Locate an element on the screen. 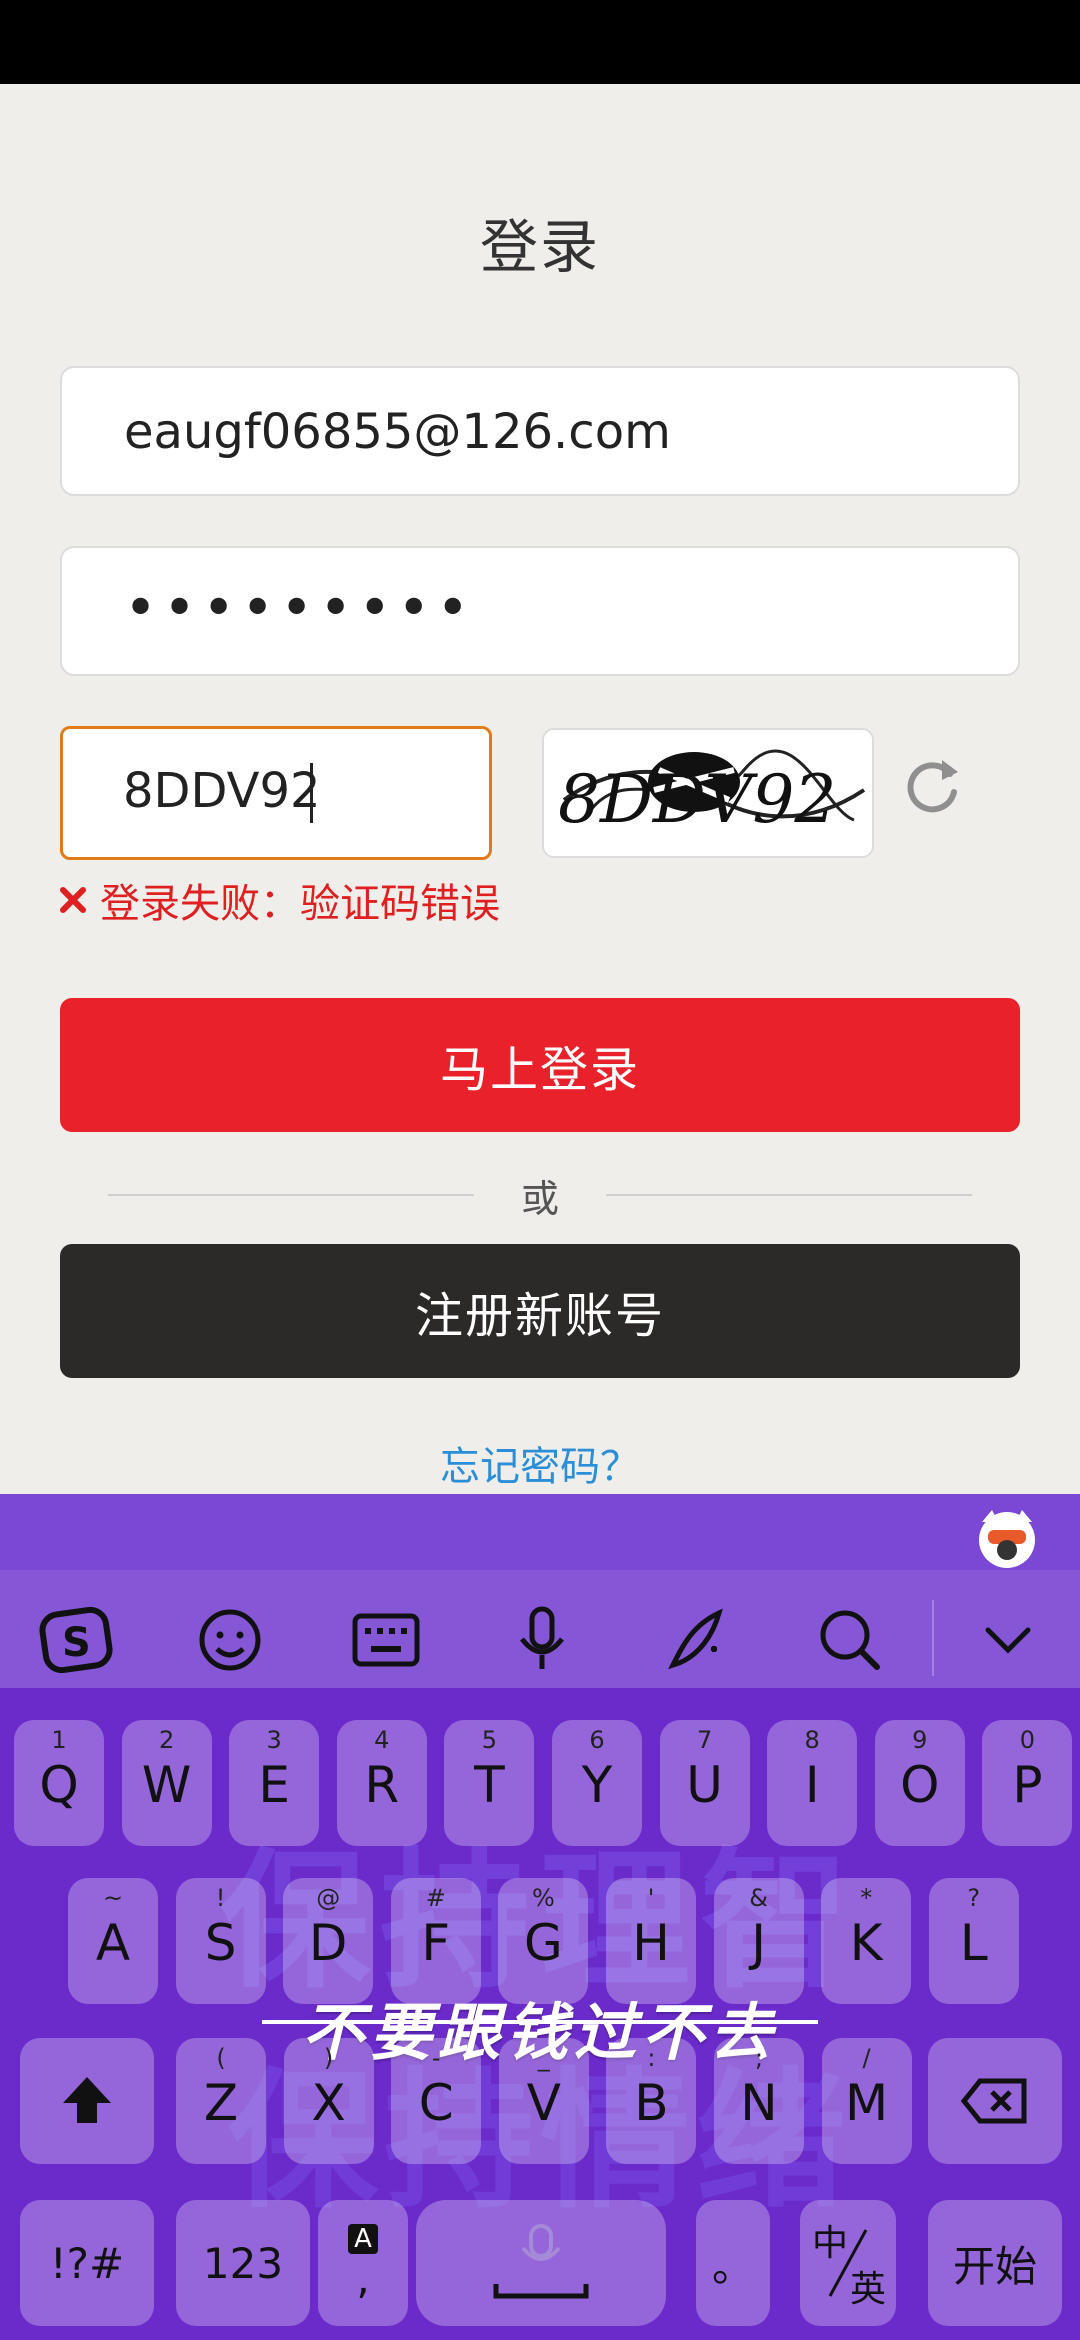  text-caret is located at coordinates (311, 793).